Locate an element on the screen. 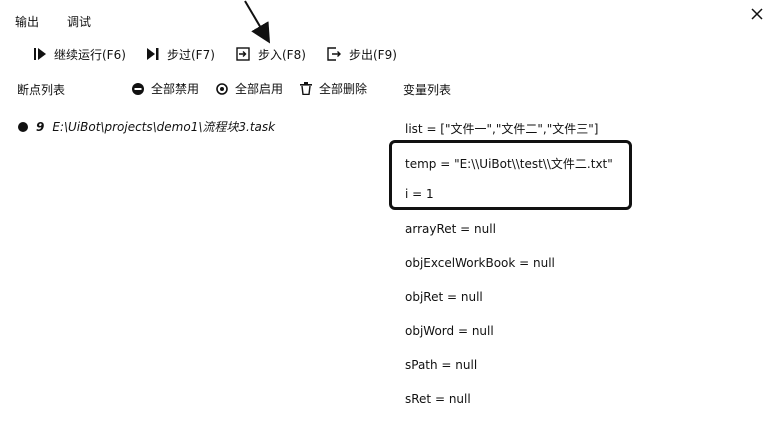  step-into-icon is located at coordinates (243, 54).